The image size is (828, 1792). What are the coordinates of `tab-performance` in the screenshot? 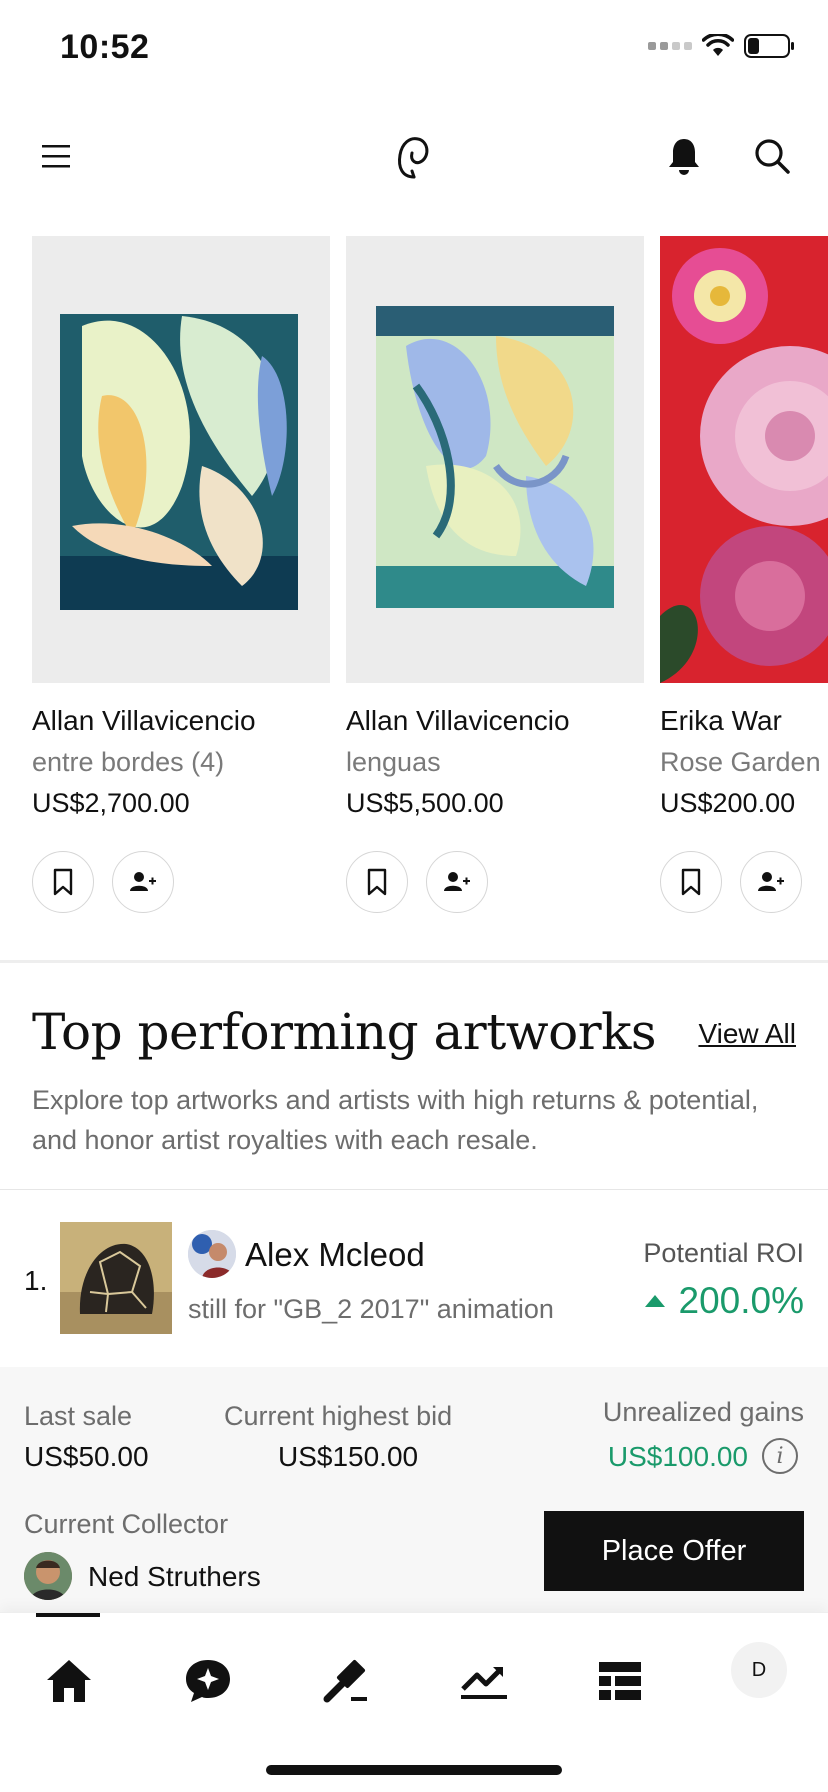 It's located at (484, 1681).